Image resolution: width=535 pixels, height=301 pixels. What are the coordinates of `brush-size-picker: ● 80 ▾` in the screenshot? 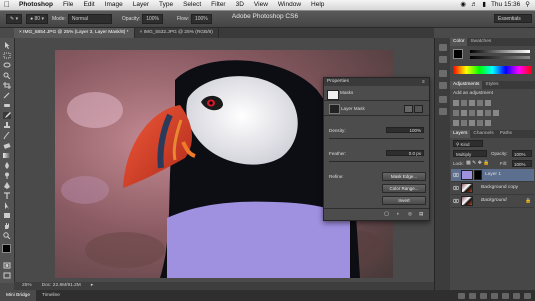 It's located at (37, 19).